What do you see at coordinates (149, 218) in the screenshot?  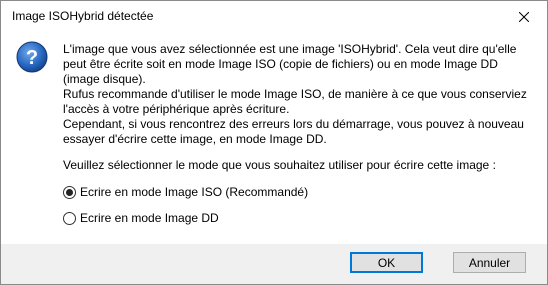 I see `radio-label: Ecrire en mode Image DD` at bounding box center [149, 218].